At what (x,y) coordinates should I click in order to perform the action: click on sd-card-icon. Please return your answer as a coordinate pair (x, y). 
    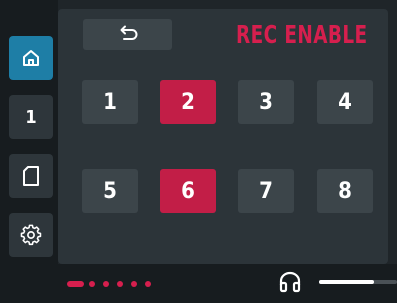
    Looking at the image, I should click on (31, 176).